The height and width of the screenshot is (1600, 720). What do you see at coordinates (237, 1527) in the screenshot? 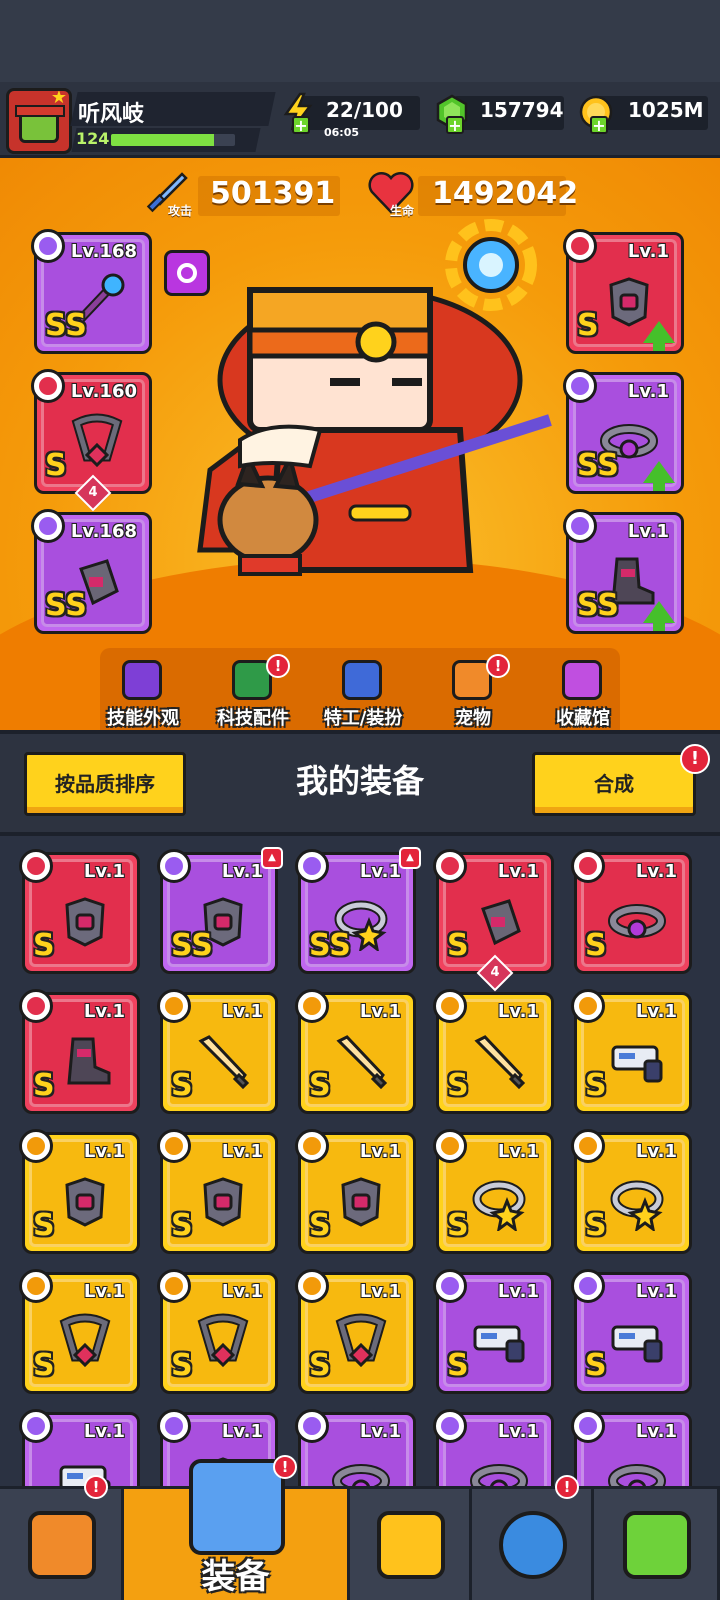
I see `nav-equipment: 装备!` at bounding box center [237, 1527].